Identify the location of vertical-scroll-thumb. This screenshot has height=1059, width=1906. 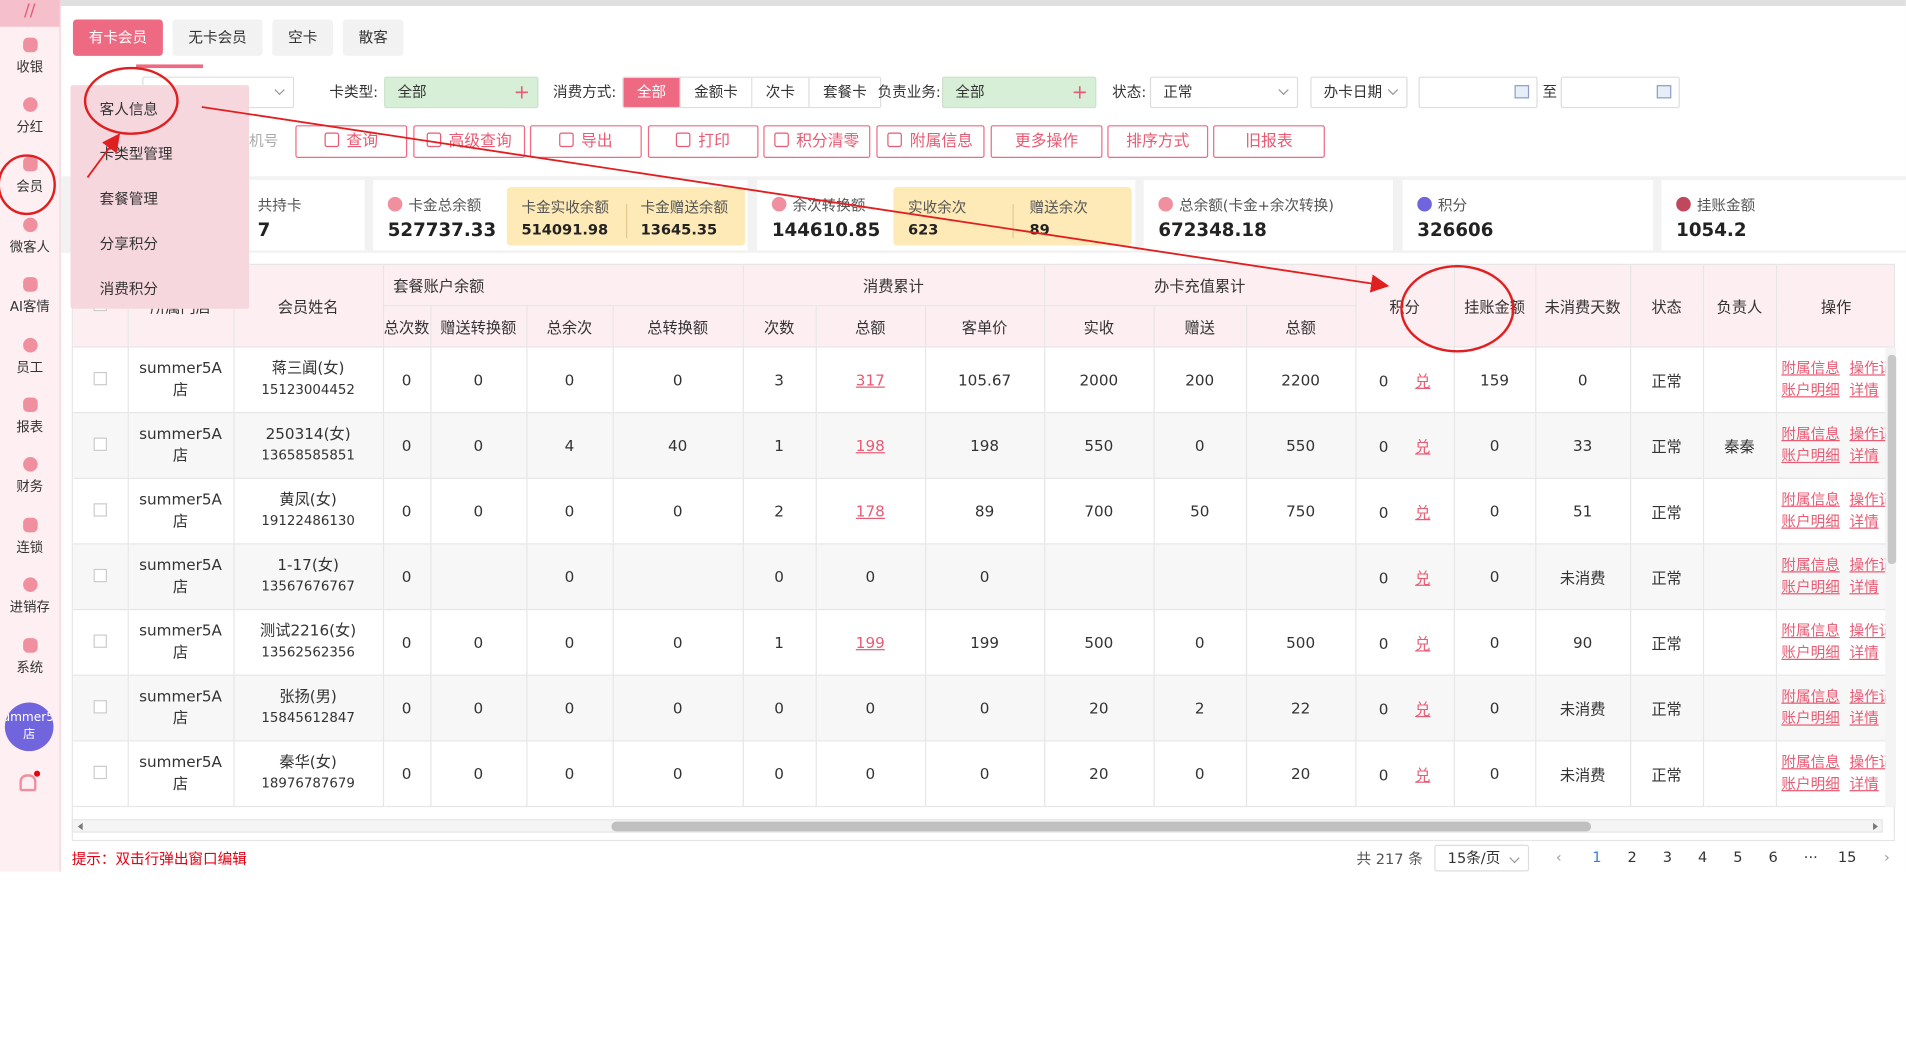
(1892, 459).